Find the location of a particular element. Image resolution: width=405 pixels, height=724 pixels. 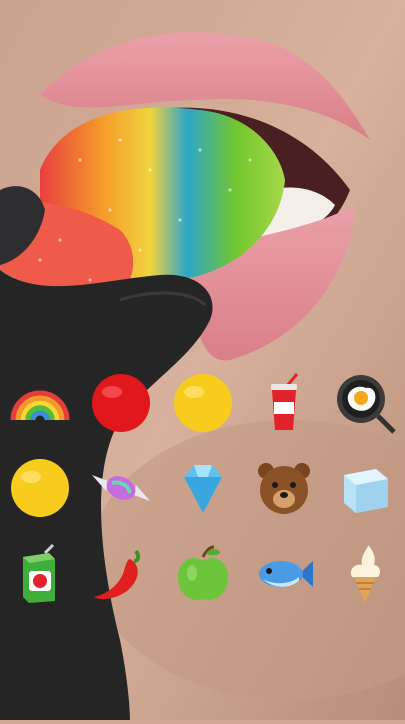

juice-box-emoji is located at coordinates (40, 574).